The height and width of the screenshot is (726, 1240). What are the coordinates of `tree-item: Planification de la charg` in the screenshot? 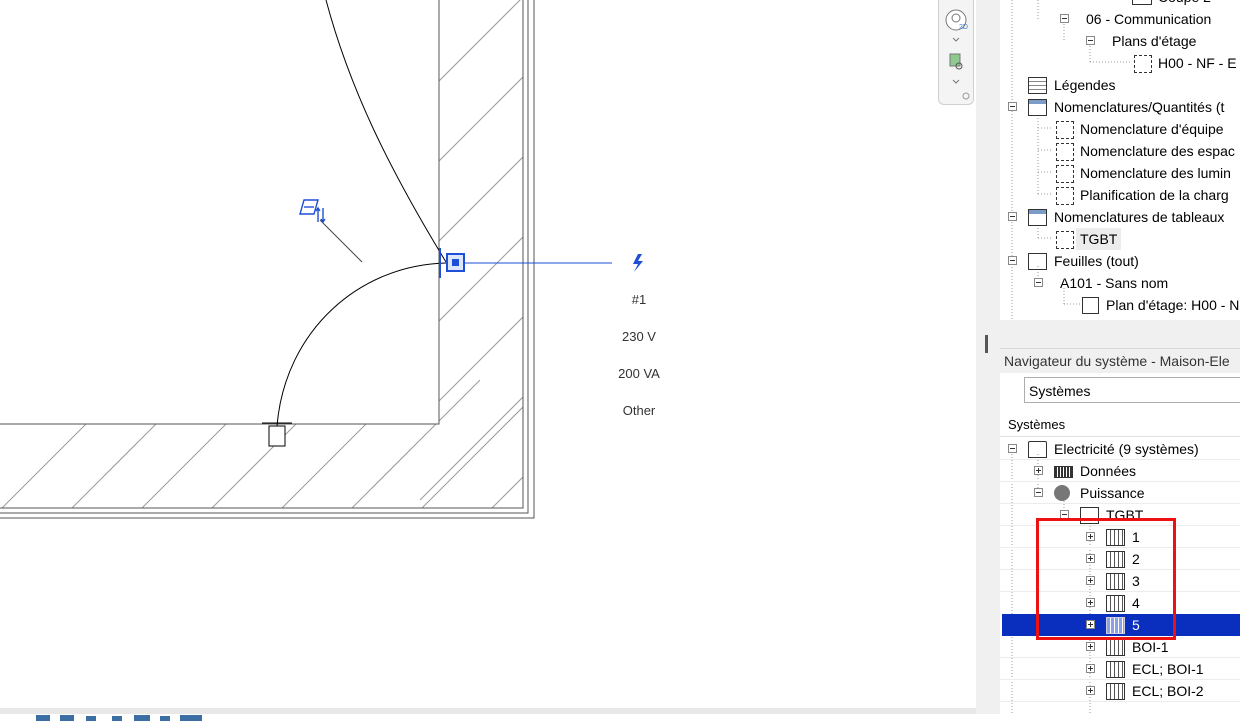 It's located at (1120, 195).